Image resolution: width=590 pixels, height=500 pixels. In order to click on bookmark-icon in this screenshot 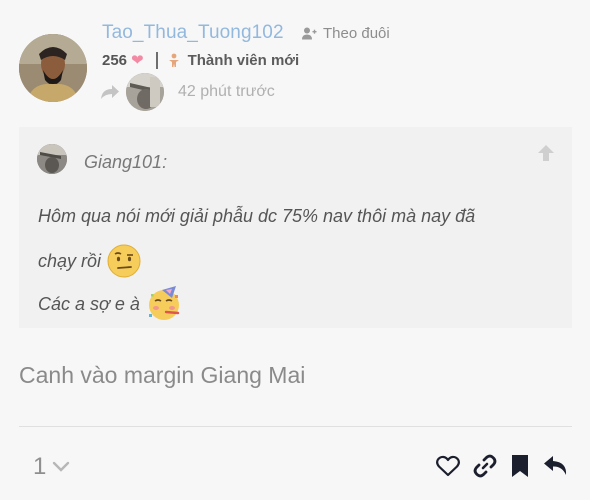, I will do `click(520, 466)`.